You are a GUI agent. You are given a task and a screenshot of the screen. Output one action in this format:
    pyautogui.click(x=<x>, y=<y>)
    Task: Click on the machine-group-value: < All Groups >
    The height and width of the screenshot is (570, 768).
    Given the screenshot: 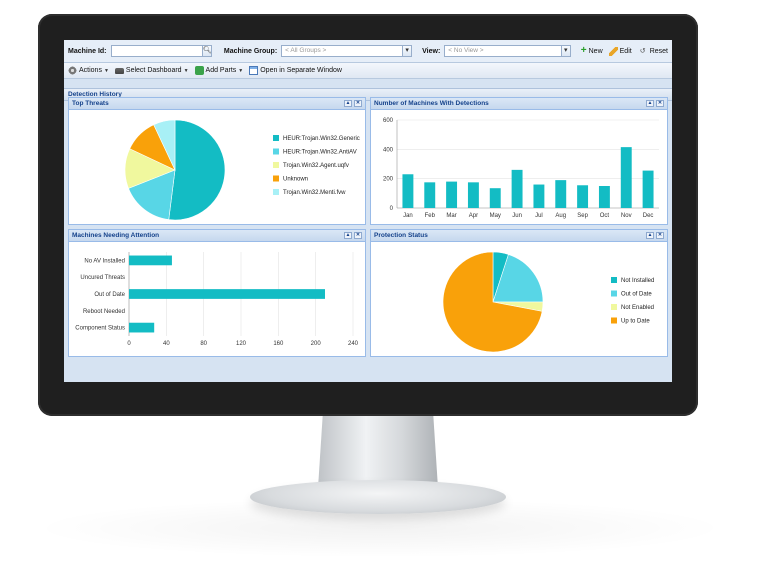 What is the action you would take?
    pyautogui.click(x=306, y=50)
    